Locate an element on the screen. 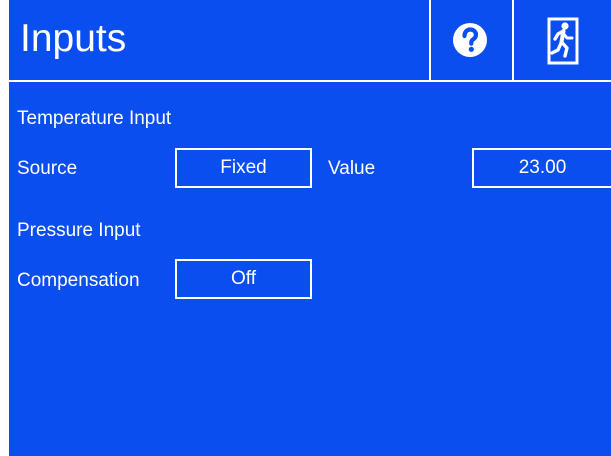  temperature-value-field: 23.00 is located at coordinates (541, 168).